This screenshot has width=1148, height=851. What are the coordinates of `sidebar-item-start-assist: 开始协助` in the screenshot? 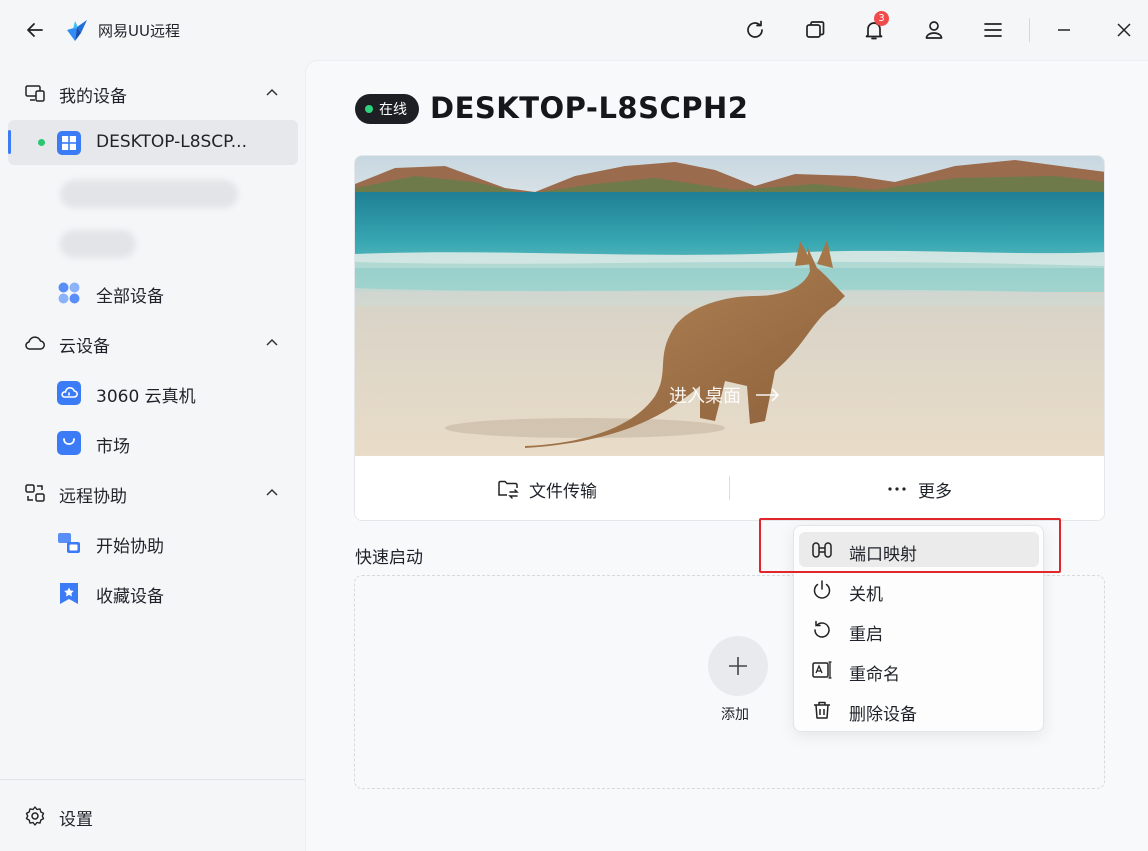 It's located at (153, 542).